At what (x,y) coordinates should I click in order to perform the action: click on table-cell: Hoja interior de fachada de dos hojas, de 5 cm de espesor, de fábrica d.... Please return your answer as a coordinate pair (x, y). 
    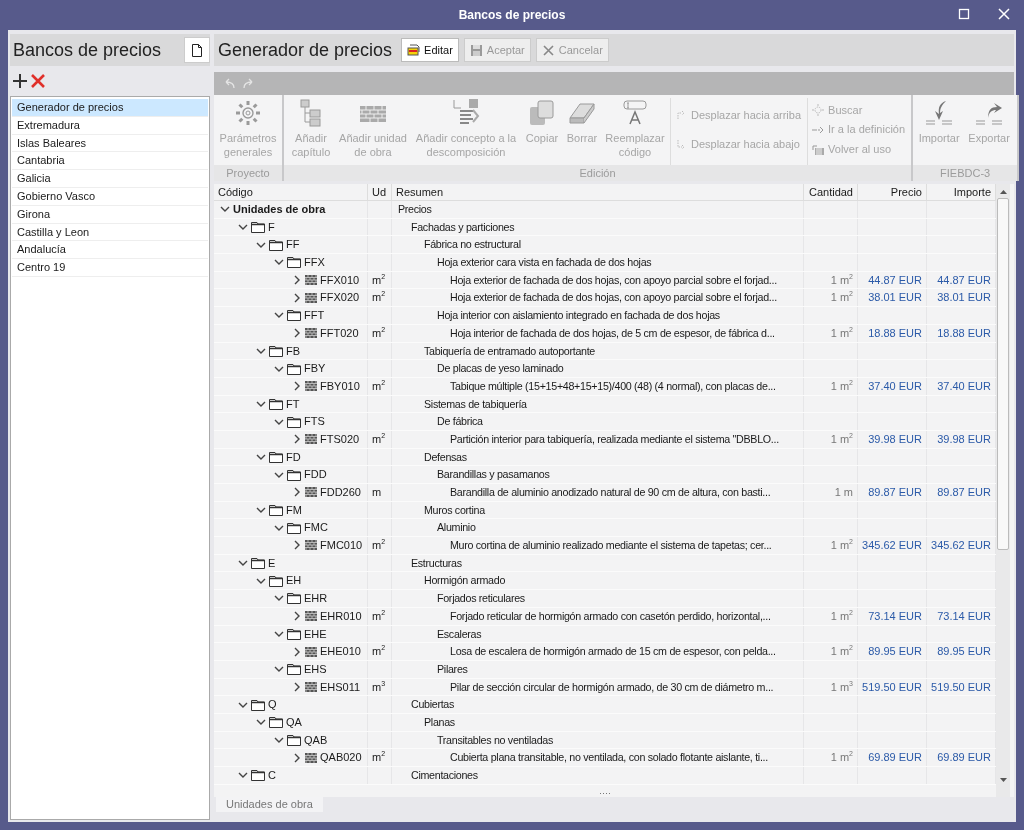
    Looking at the image, I should click on (598, 333).